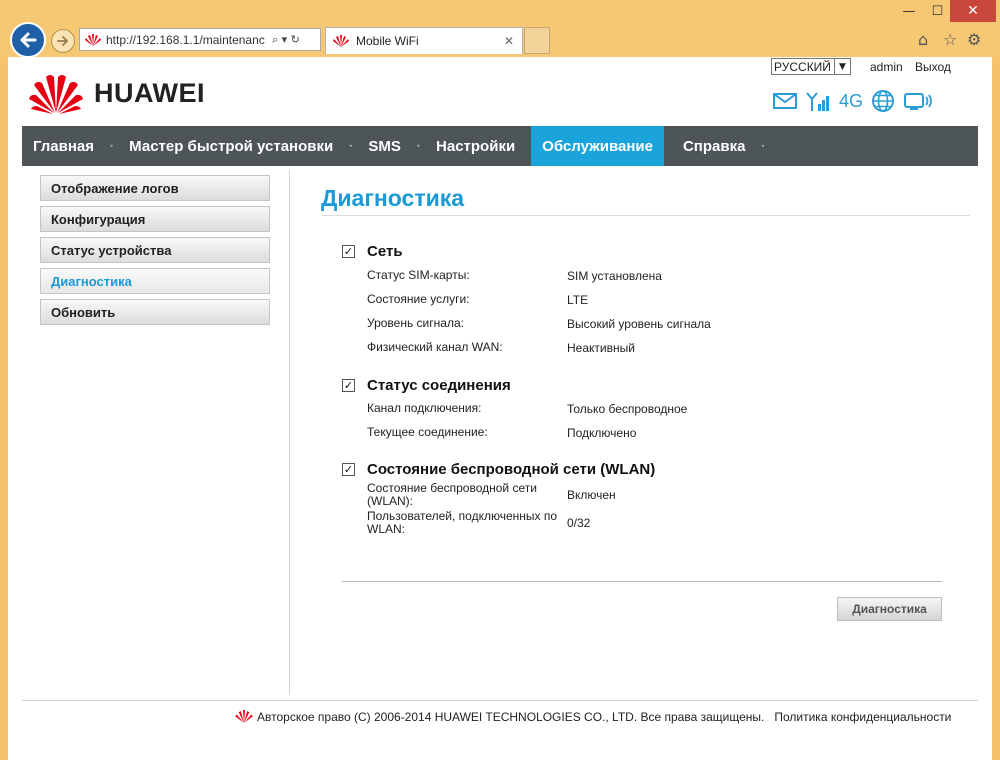 This screenshot has width=1000, height=760. Describe the element at coordinates (286, 40) in the screenshot. I see `address-controls-icon: ⌕ ▾ ↻` at that location.